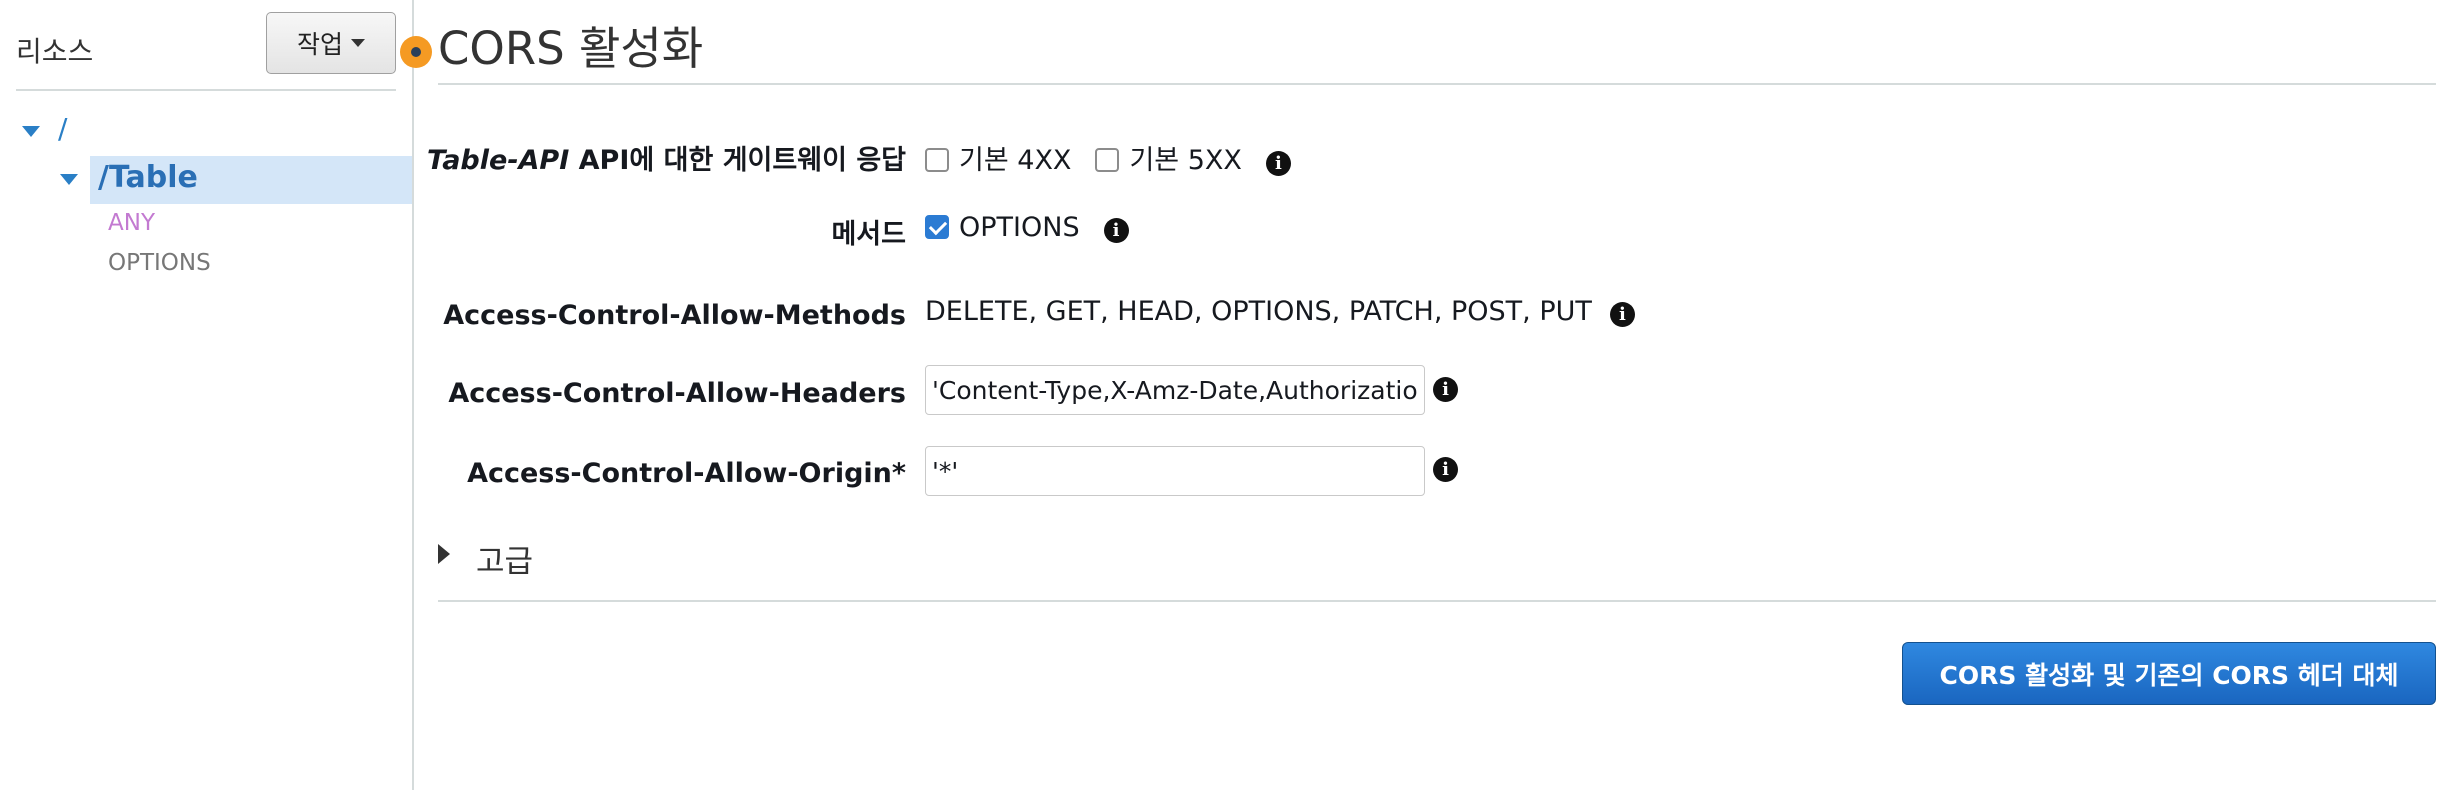  Describe the element at coordinates (571, 48) in the screenshot. I see `page-title: CORS 활성화` at that location.